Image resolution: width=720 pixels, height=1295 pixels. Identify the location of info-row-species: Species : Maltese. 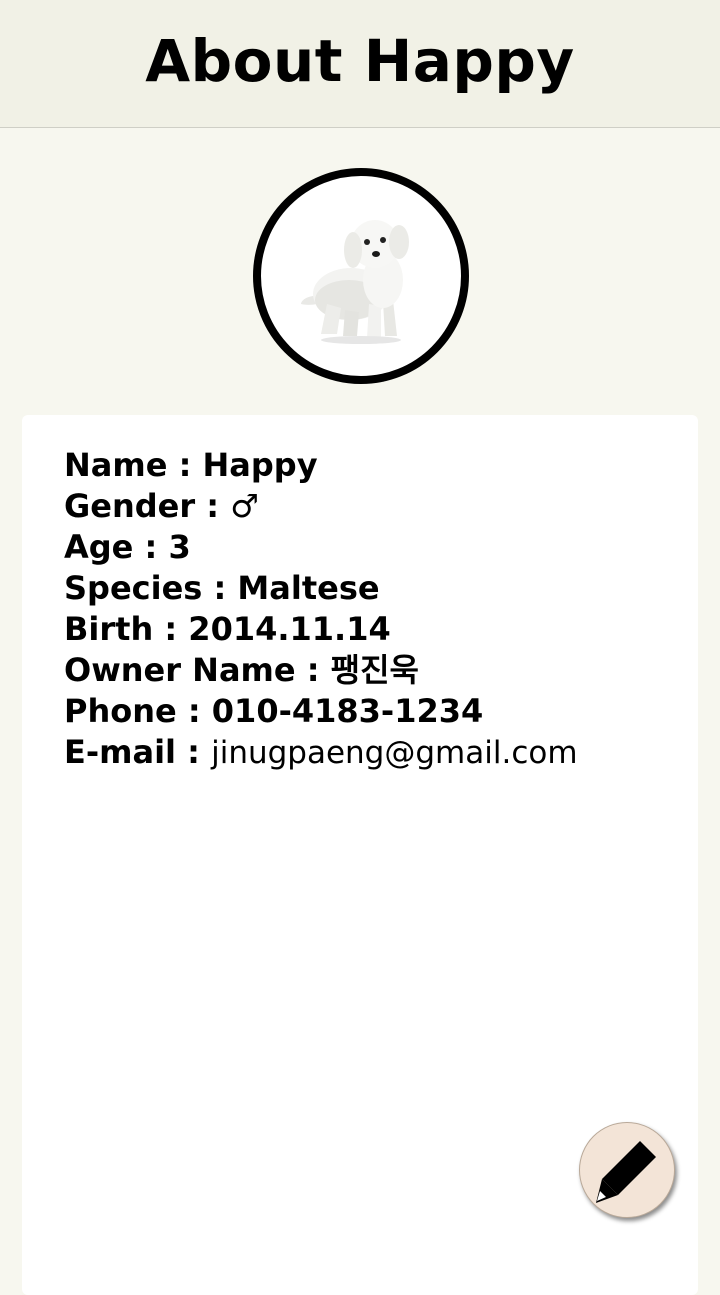
(321, 588).